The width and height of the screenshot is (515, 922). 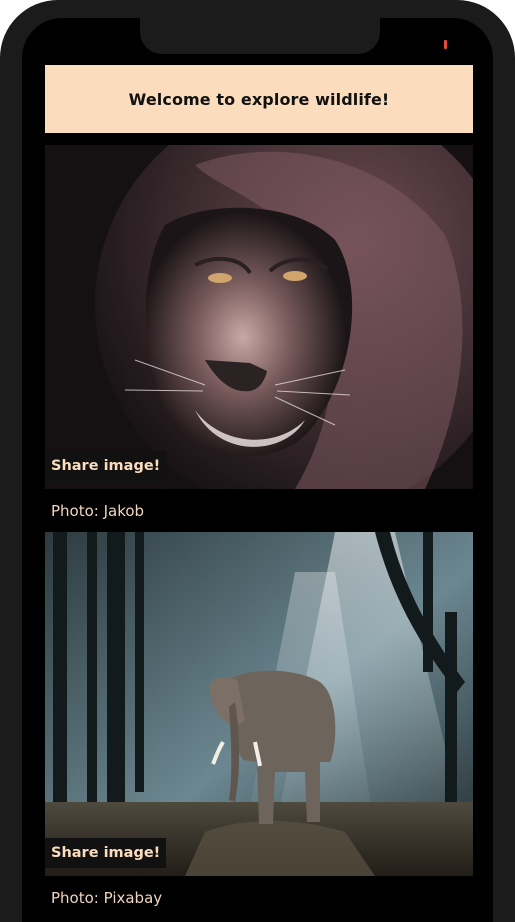 I want to click on status-indicator, so click(x=445, y=44).